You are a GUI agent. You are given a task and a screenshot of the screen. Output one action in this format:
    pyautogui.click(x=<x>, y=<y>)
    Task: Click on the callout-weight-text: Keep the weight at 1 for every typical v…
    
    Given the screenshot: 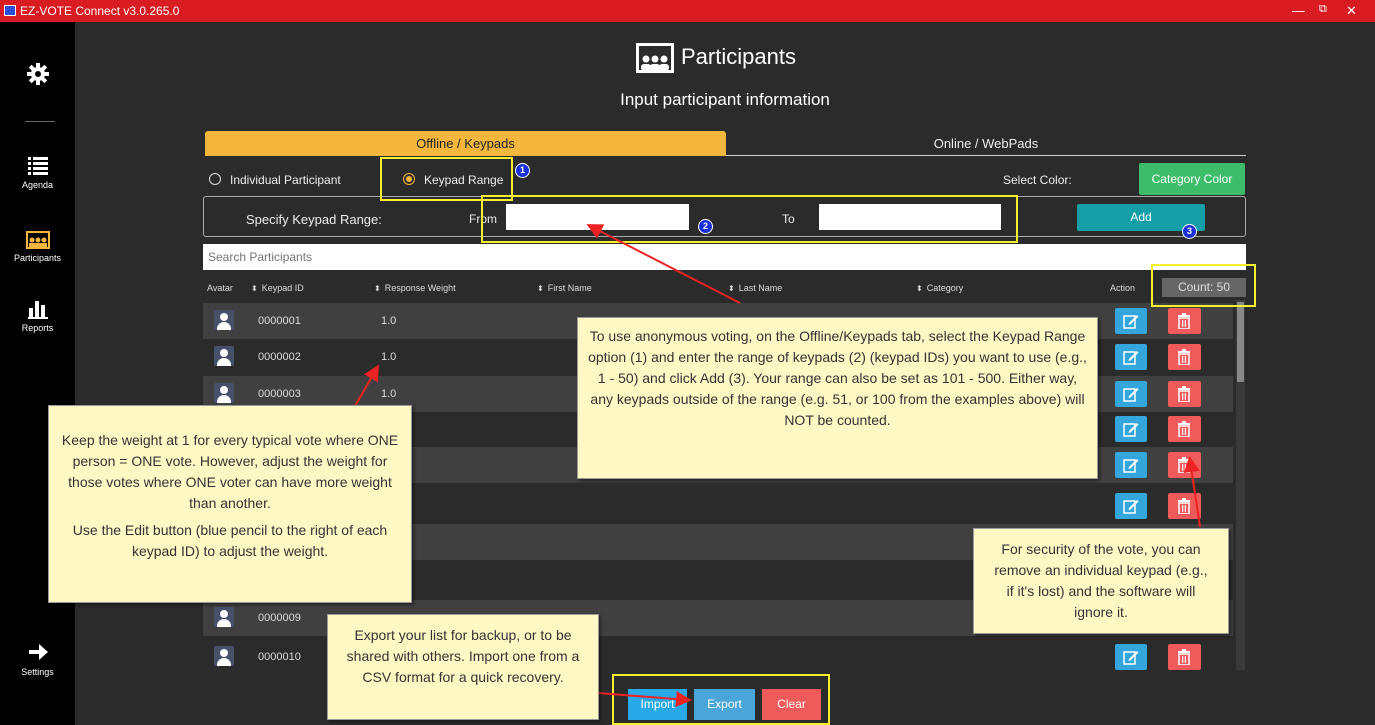 What is the action you would take?
    pyautogui.click(x=230, y=471)
    